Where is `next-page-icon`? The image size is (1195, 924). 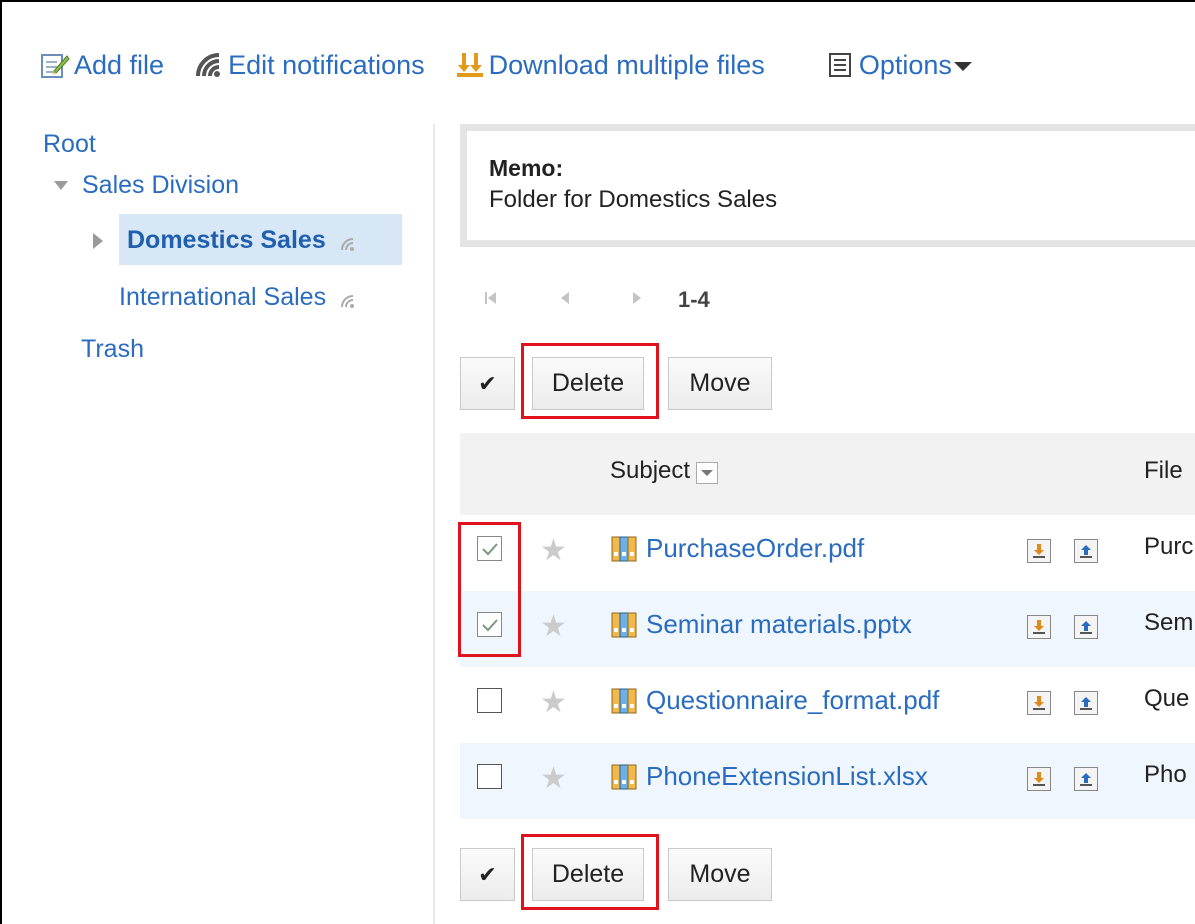
next-page-icon is located at coordinates (637, 300).